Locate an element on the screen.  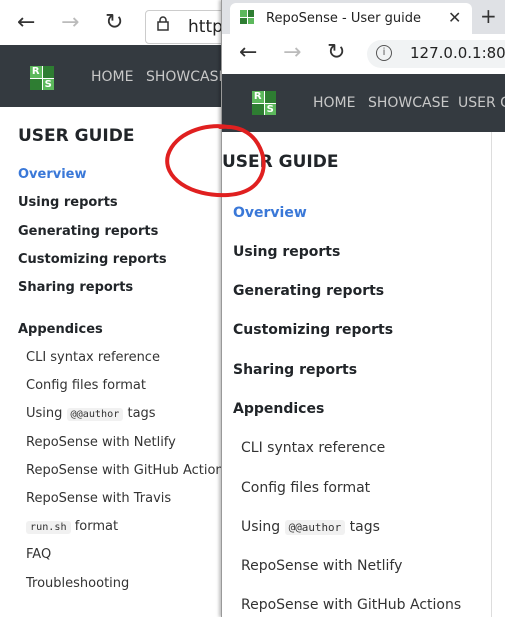
sidebar-title: USER GUIDE is located at coordinates (76, 136).